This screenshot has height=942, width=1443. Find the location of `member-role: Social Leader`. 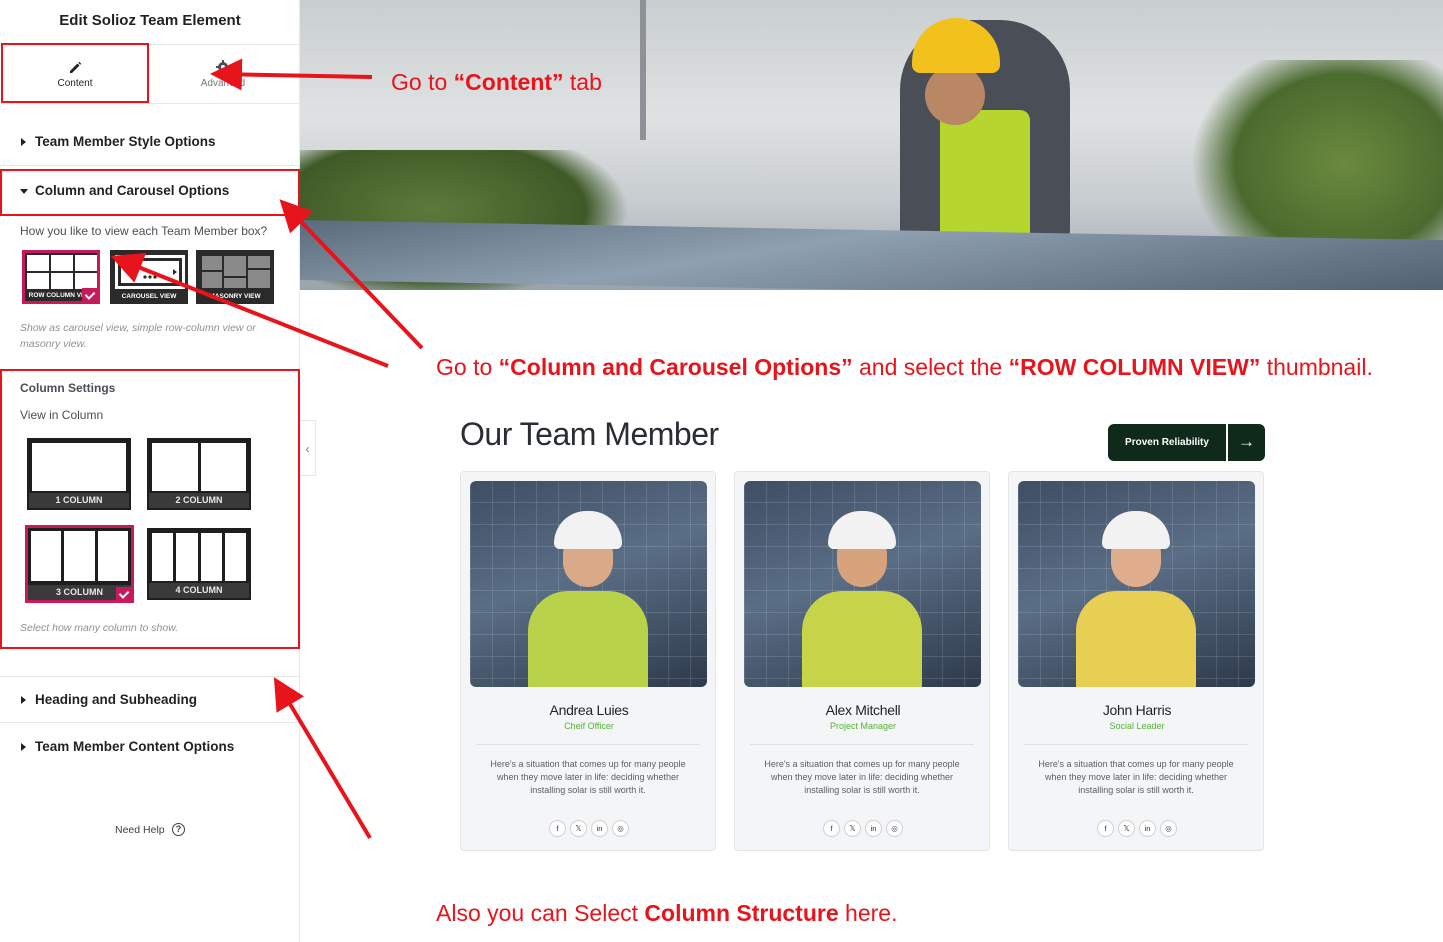

member-role: Social Leader is located at coordinates (1137, 726).